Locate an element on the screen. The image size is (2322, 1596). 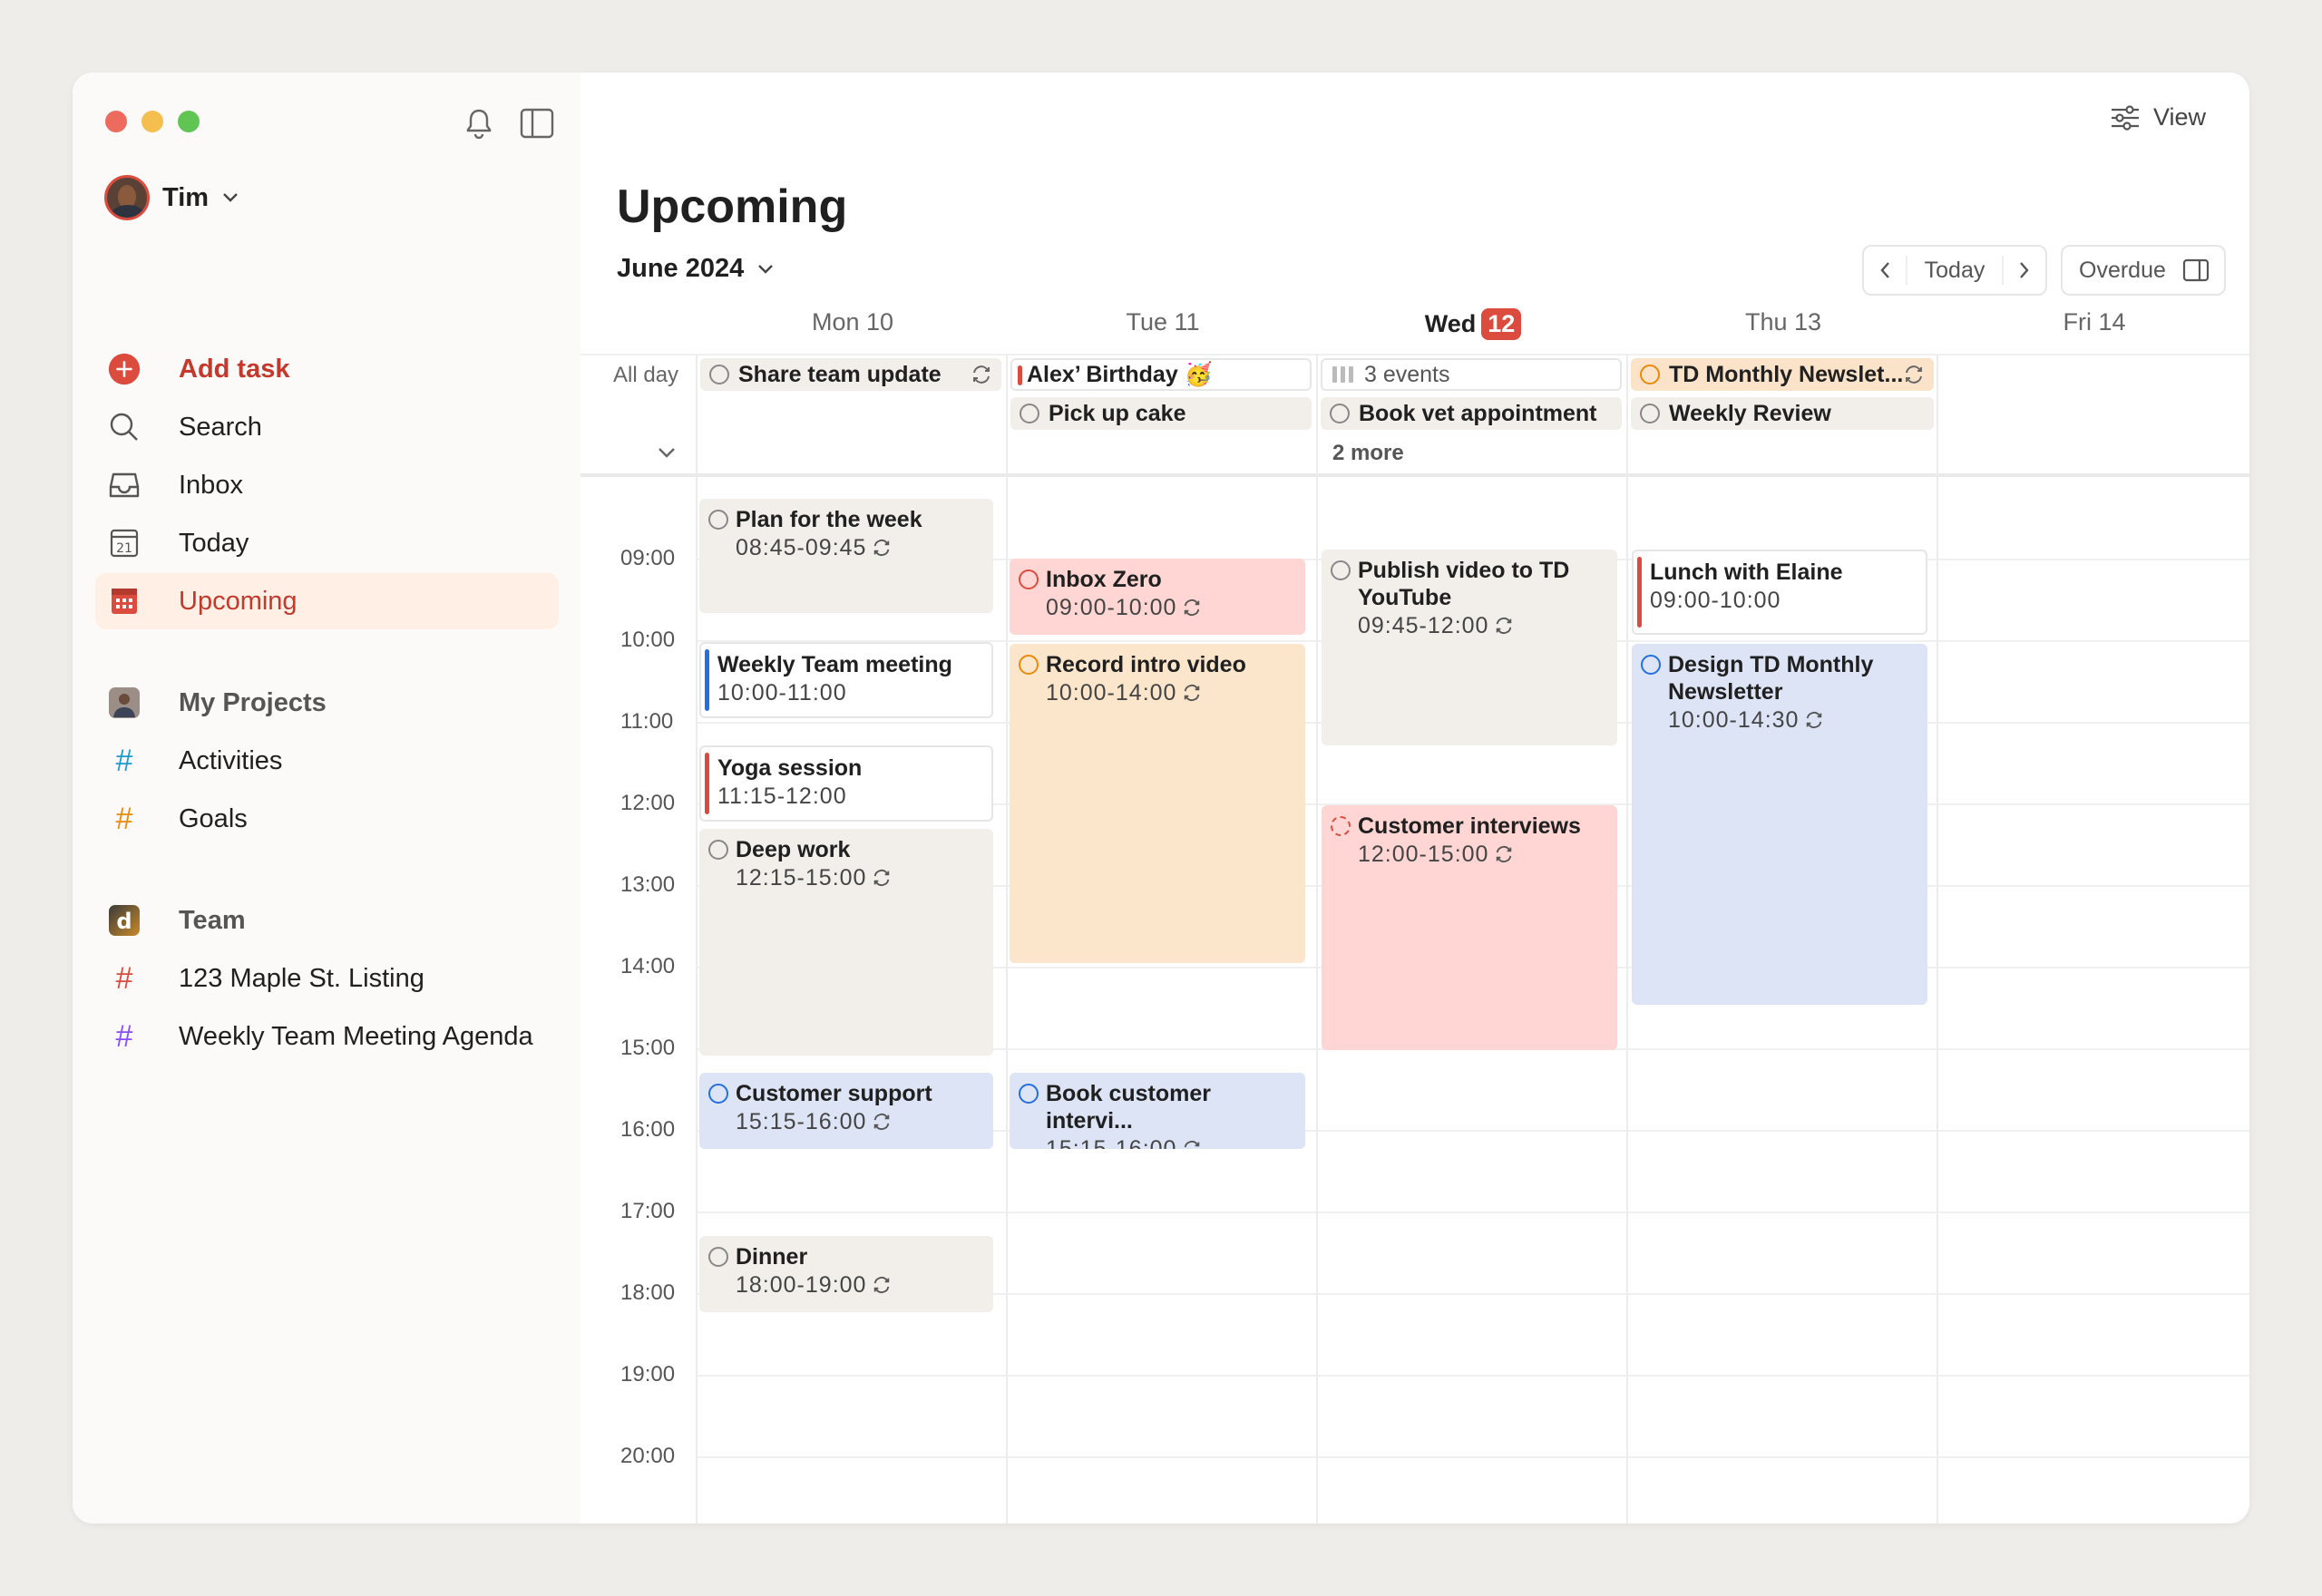
event-dinner: Dinner 18:00-19:00 is located at coordinates (846, 1274).